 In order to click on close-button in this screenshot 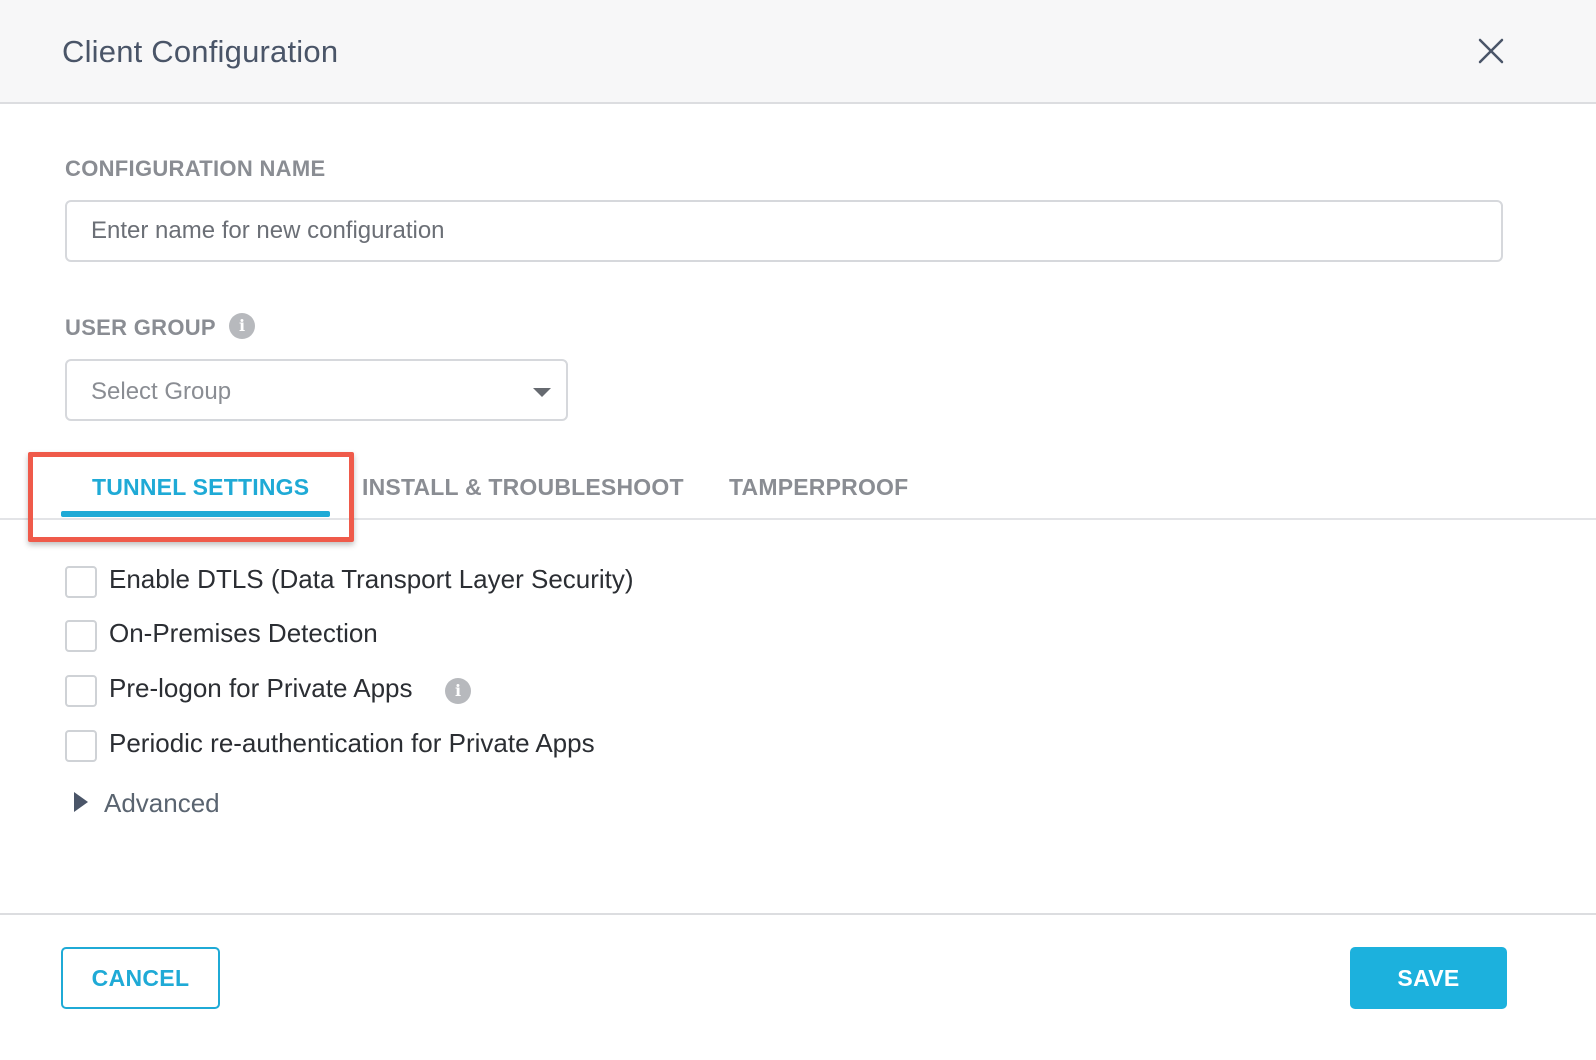, I will do `click(1491, 51)`.